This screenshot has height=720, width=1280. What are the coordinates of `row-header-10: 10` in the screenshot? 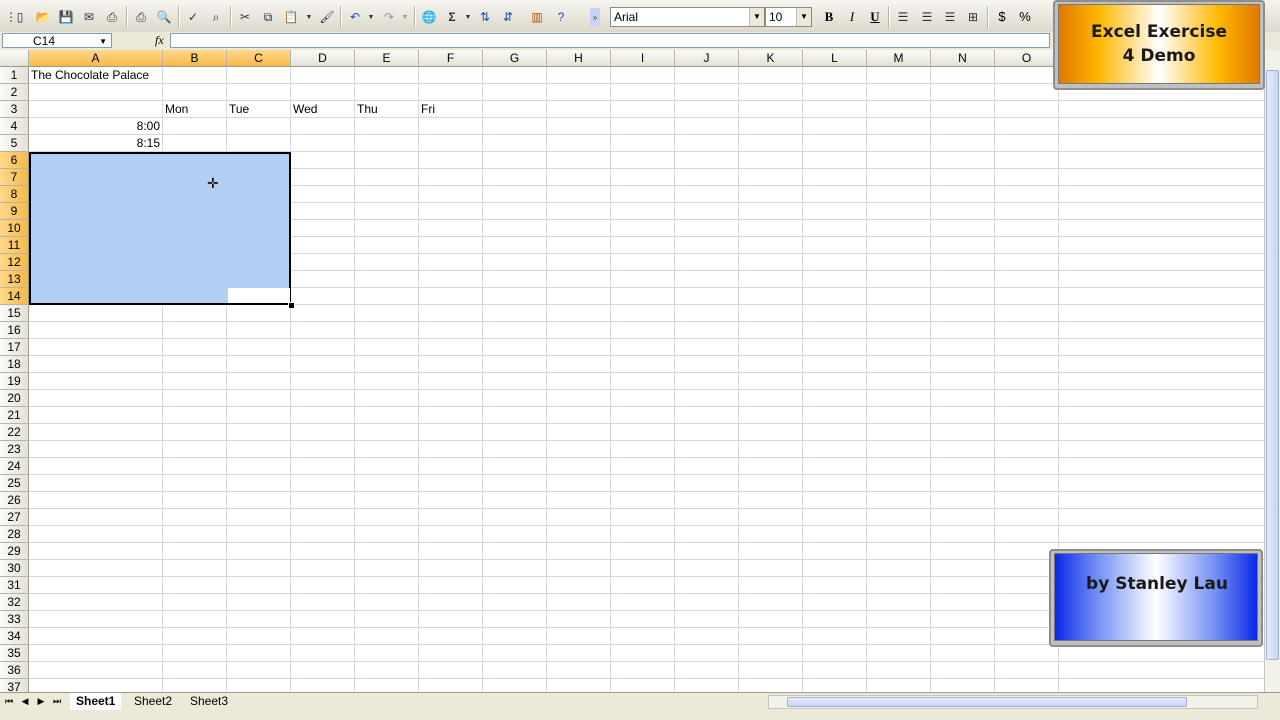 It's located at (14, 228).